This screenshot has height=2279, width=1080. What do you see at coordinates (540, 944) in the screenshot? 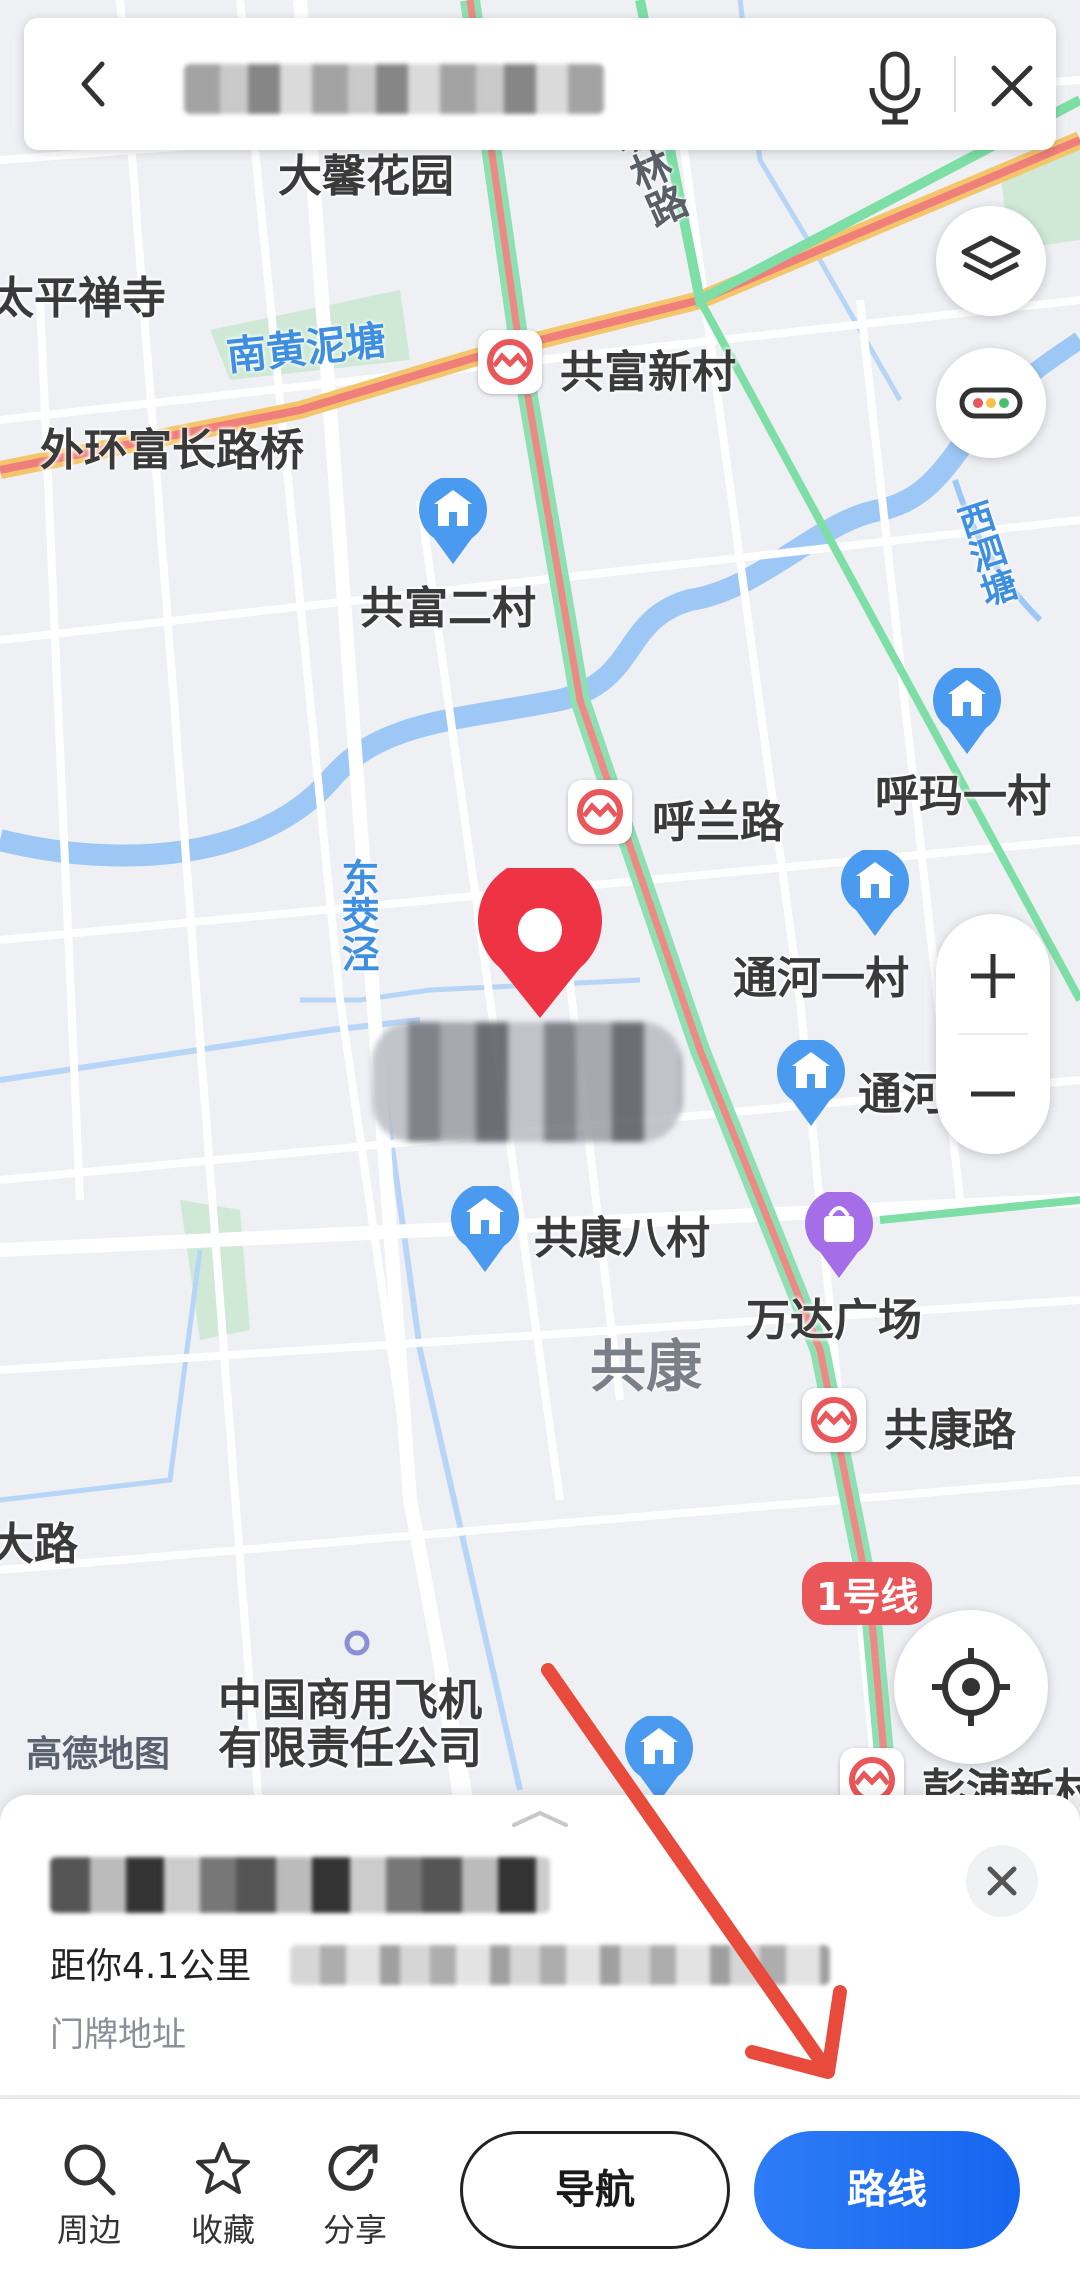
I see `selected-location-pin-icon` at bounding box center [540, 944].